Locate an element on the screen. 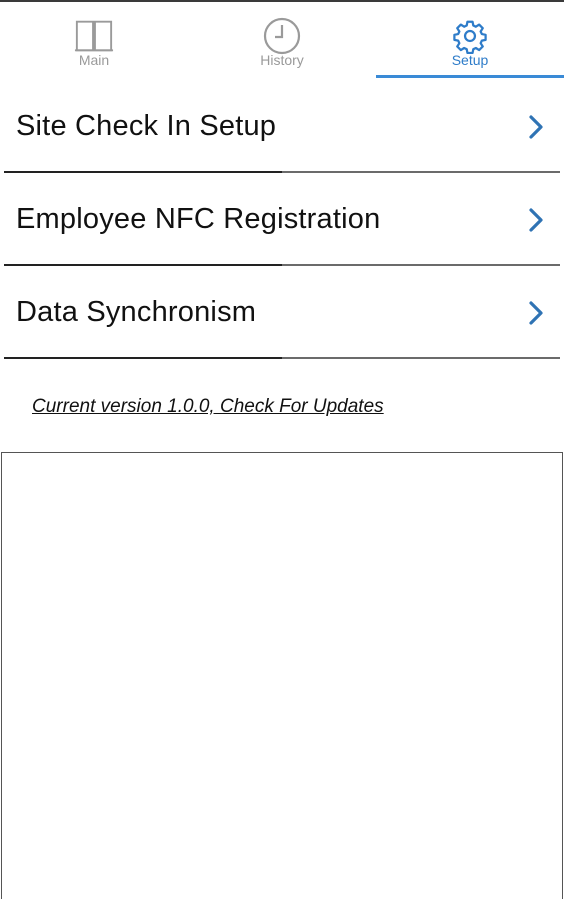  menu-item-data-synchronism: Data Synchronism is located at coordinates (282, 312).